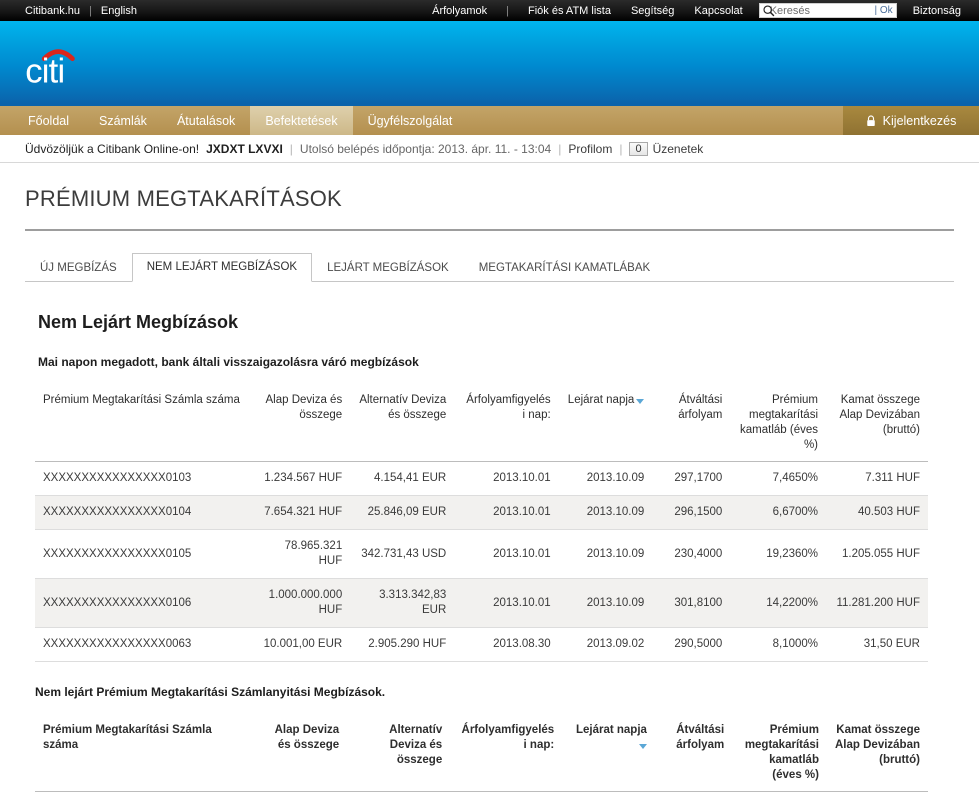 The image size is (979, 793). I want to click on cell-interest-rate: 8,1000%, so click(778, 644).